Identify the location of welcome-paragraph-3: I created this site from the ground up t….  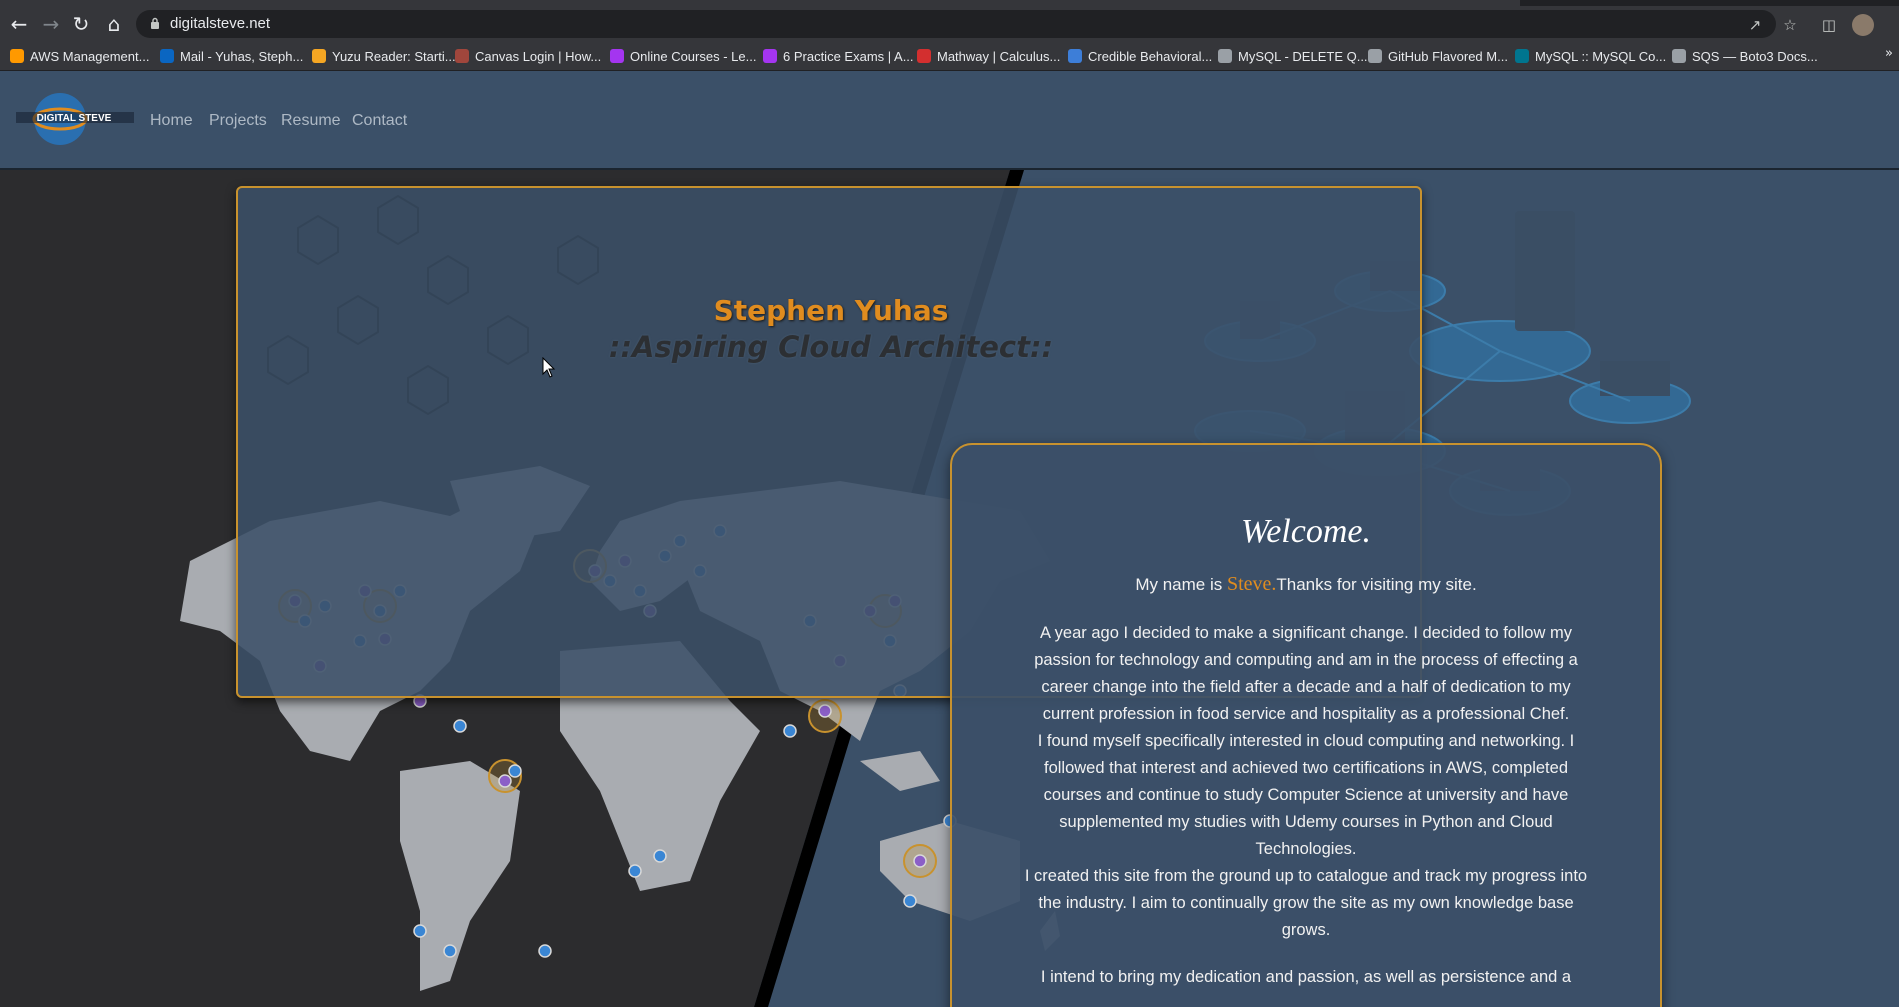
(1306, 903).